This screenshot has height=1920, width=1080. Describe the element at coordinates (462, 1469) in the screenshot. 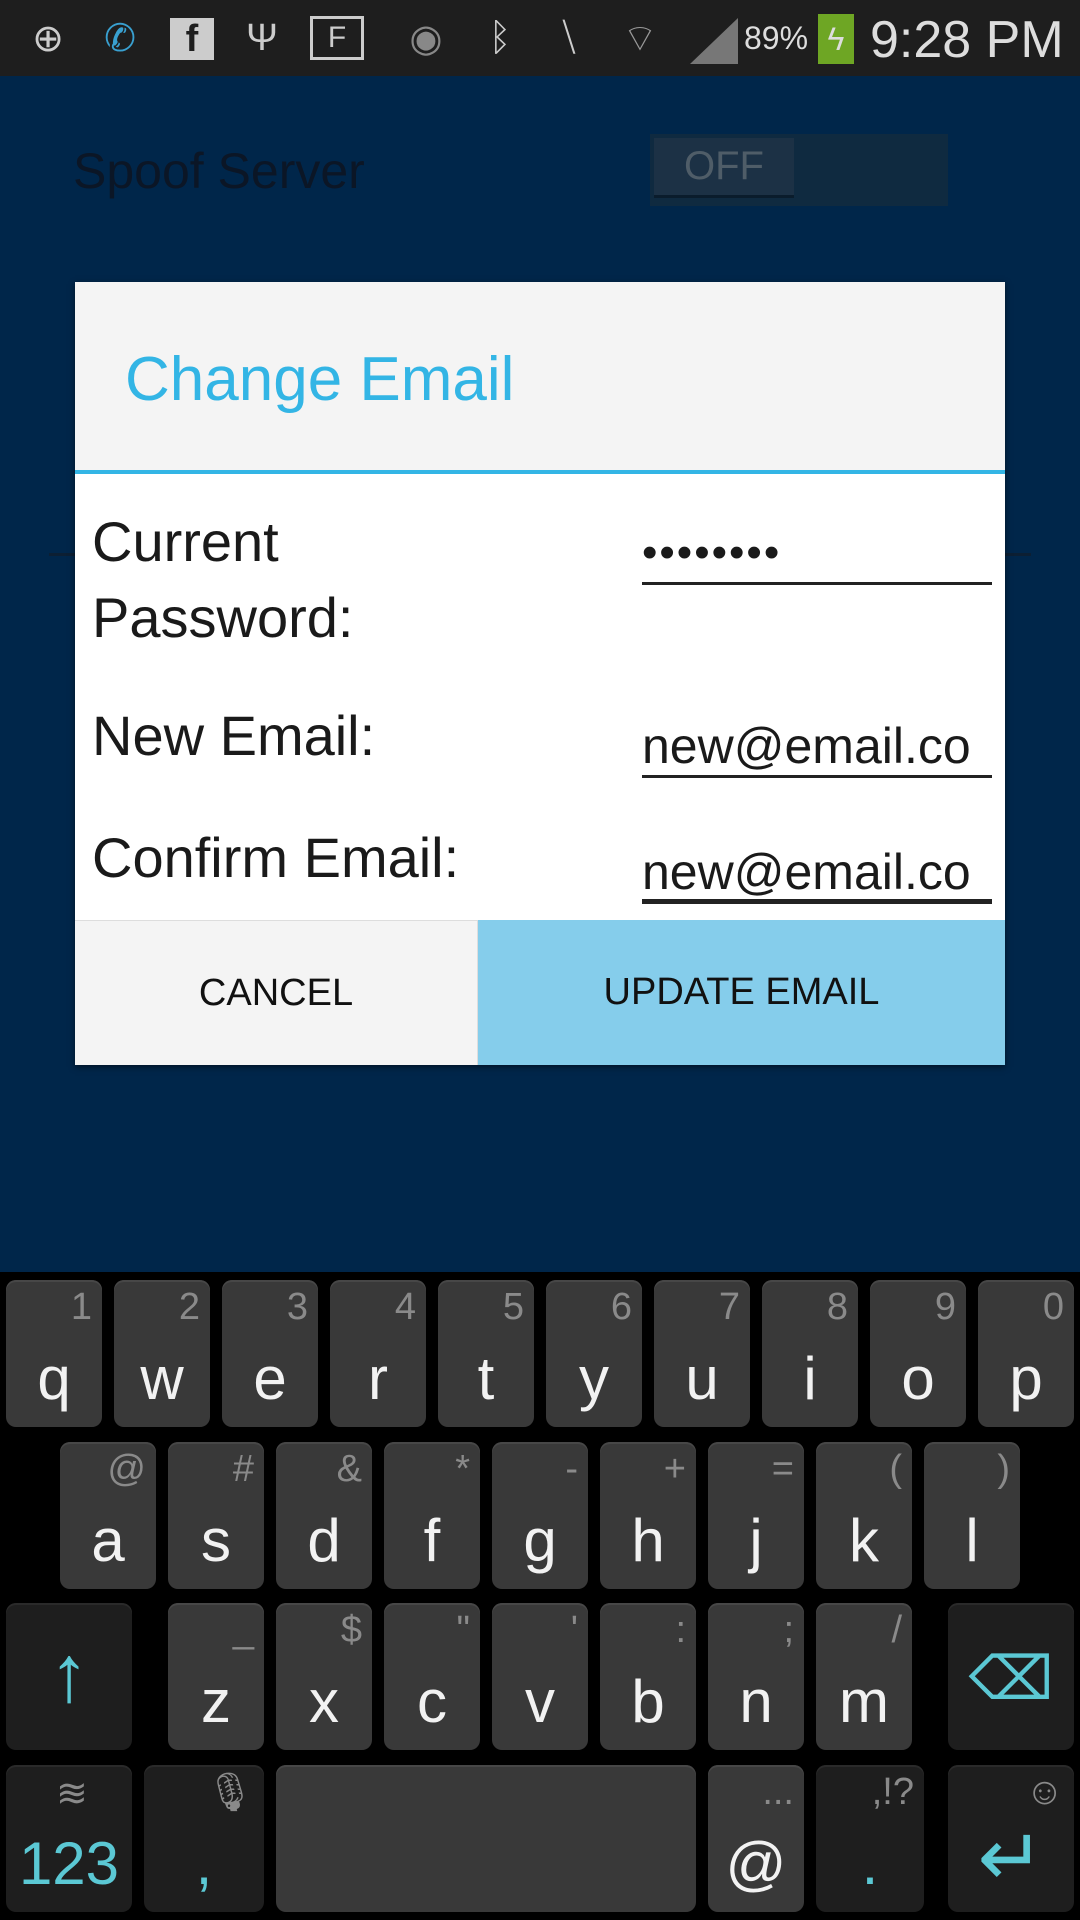

I see `key-hint: *` at that location.